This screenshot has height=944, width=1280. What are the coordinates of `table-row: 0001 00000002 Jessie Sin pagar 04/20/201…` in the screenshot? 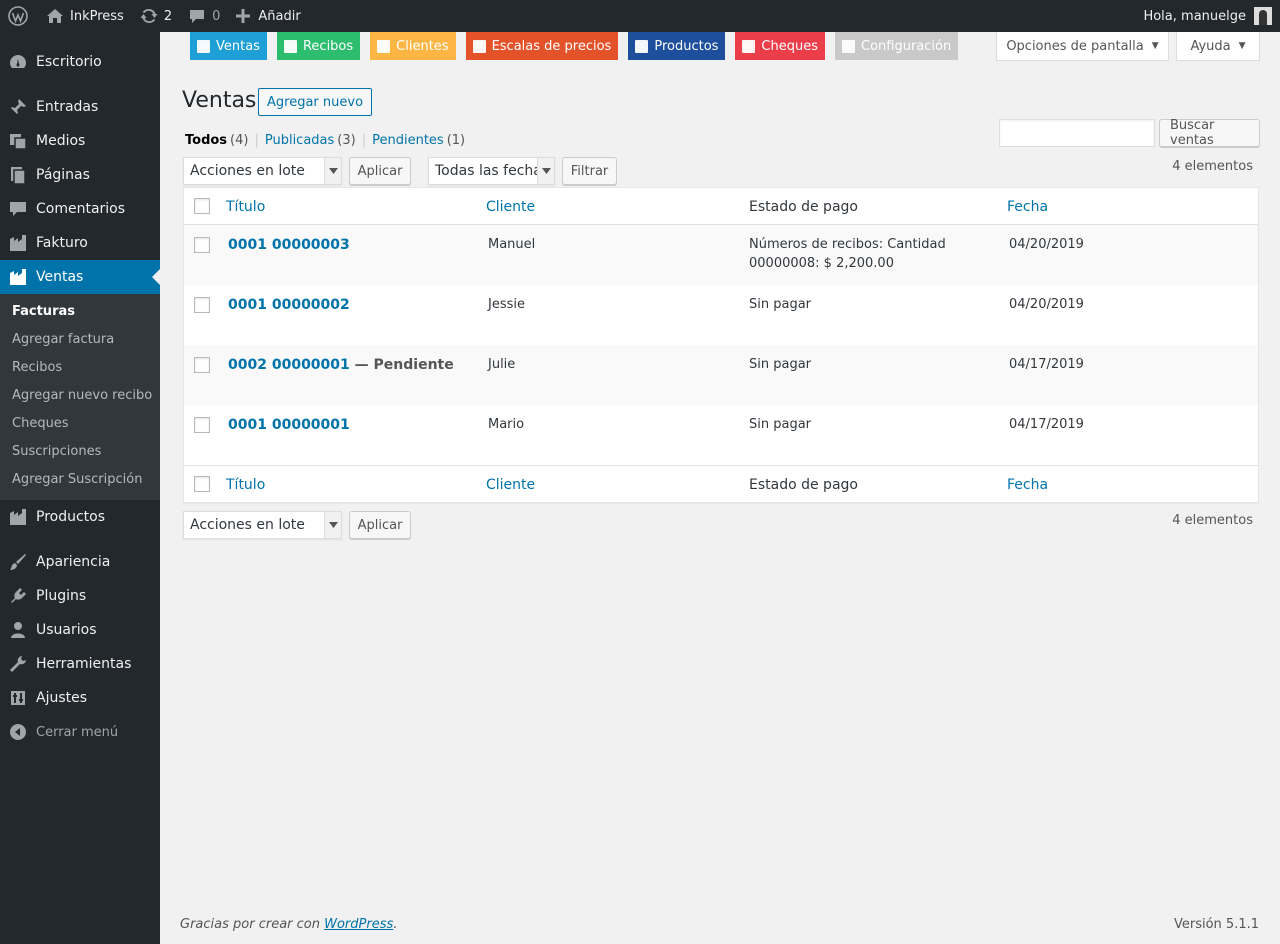 It's located at (721, 315).